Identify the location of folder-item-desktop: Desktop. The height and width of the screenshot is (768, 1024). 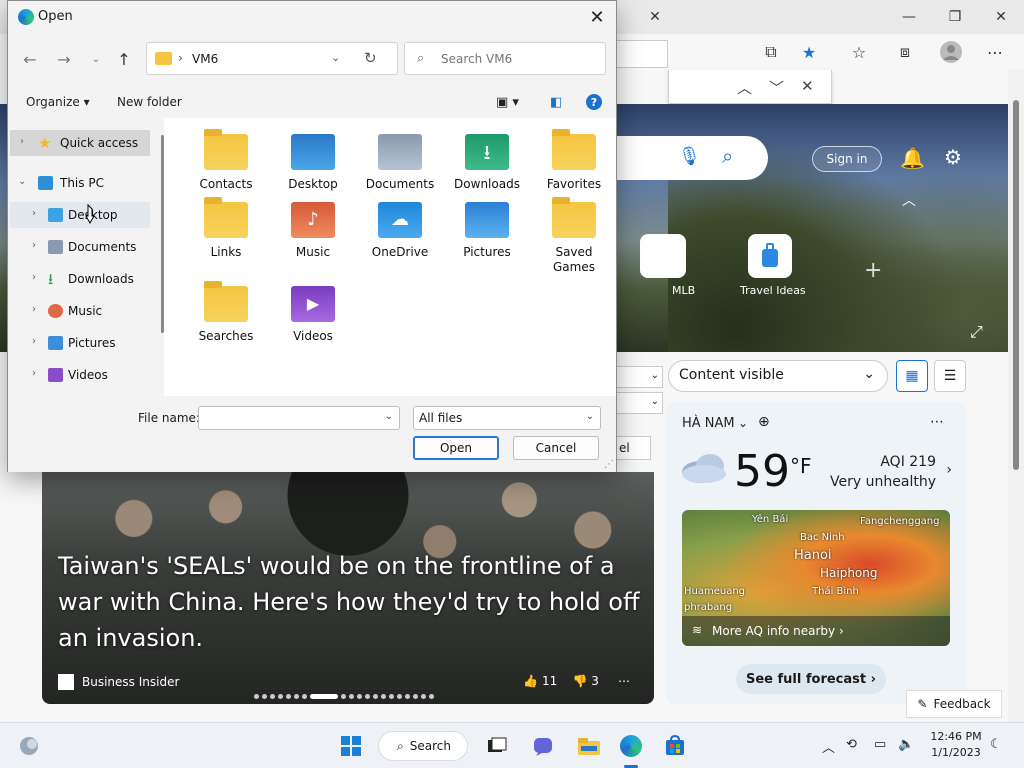
(313, 163).